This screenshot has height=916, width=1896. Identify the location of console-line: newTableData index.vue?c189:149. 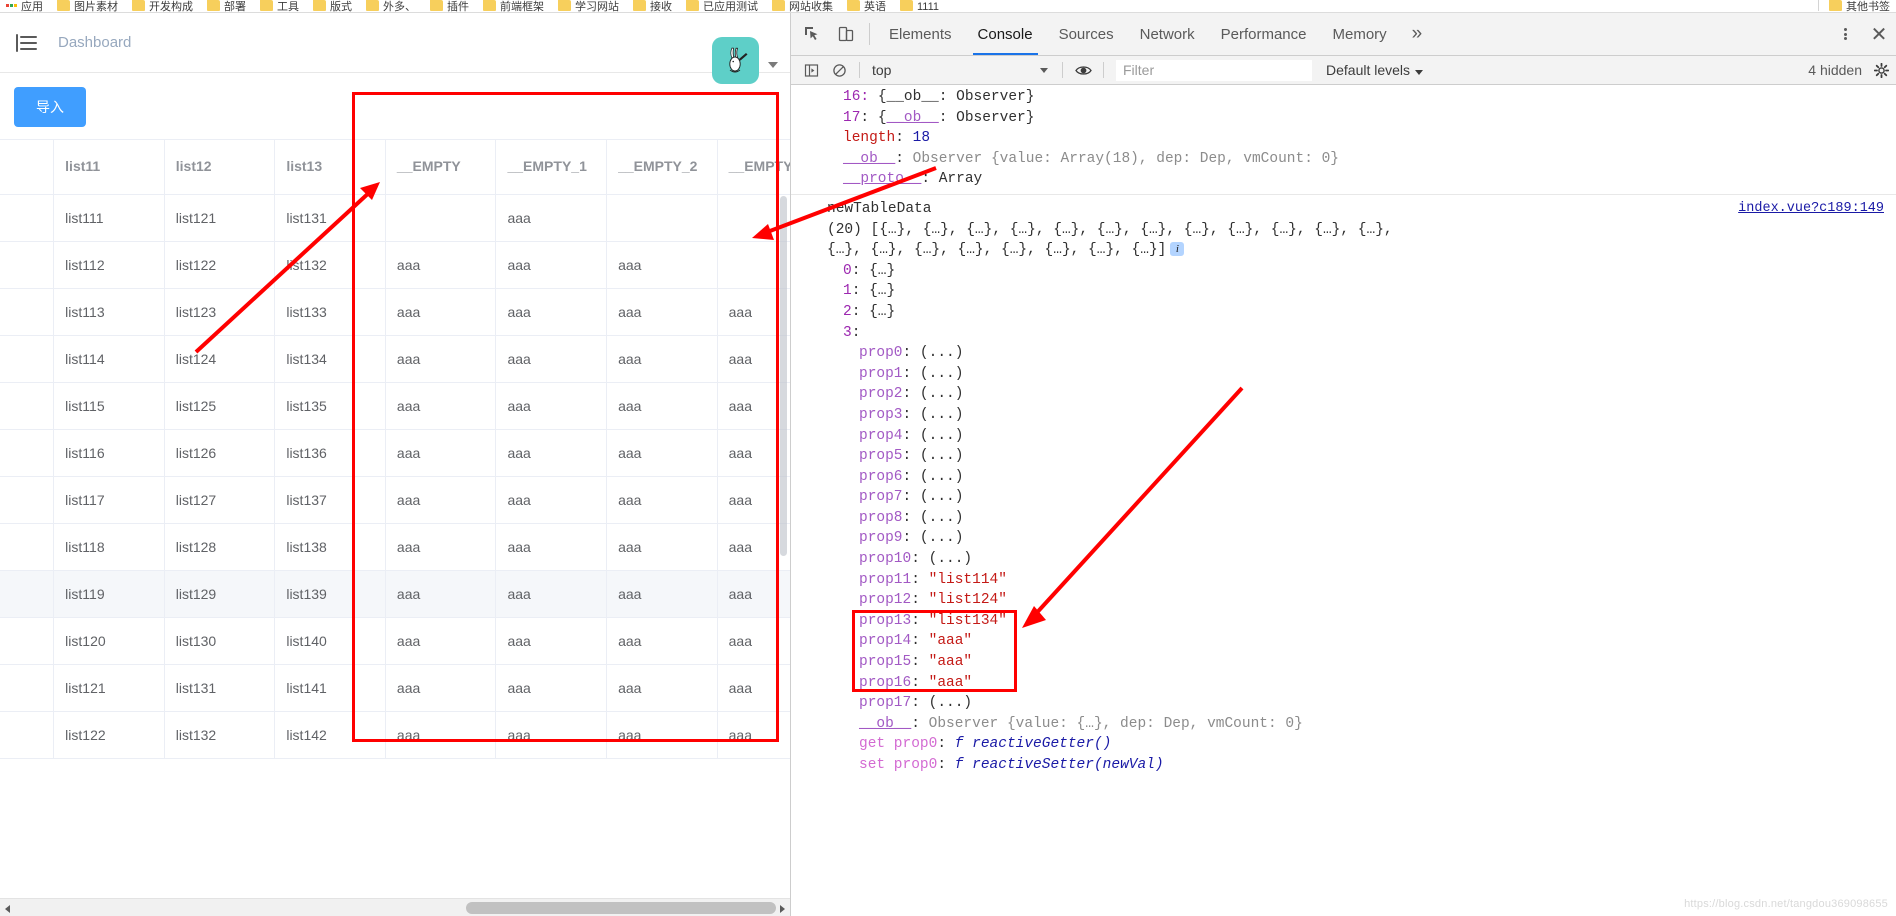
(1343, 206).